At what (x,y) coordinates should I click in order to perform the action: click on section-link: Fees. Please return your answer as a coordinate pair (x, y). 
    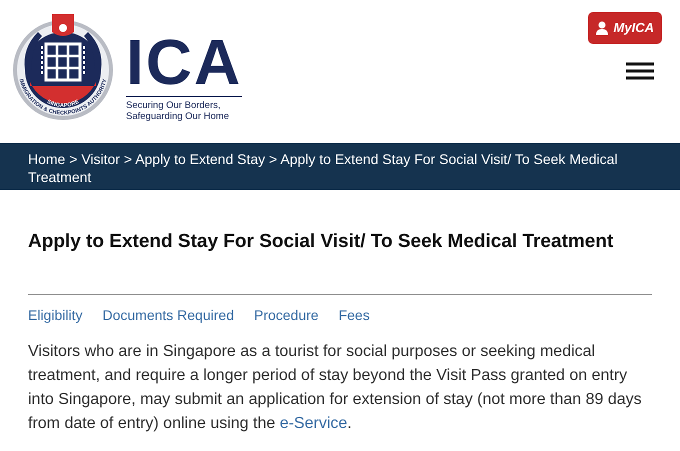
    Looking at the image, I should click on (354, 315).